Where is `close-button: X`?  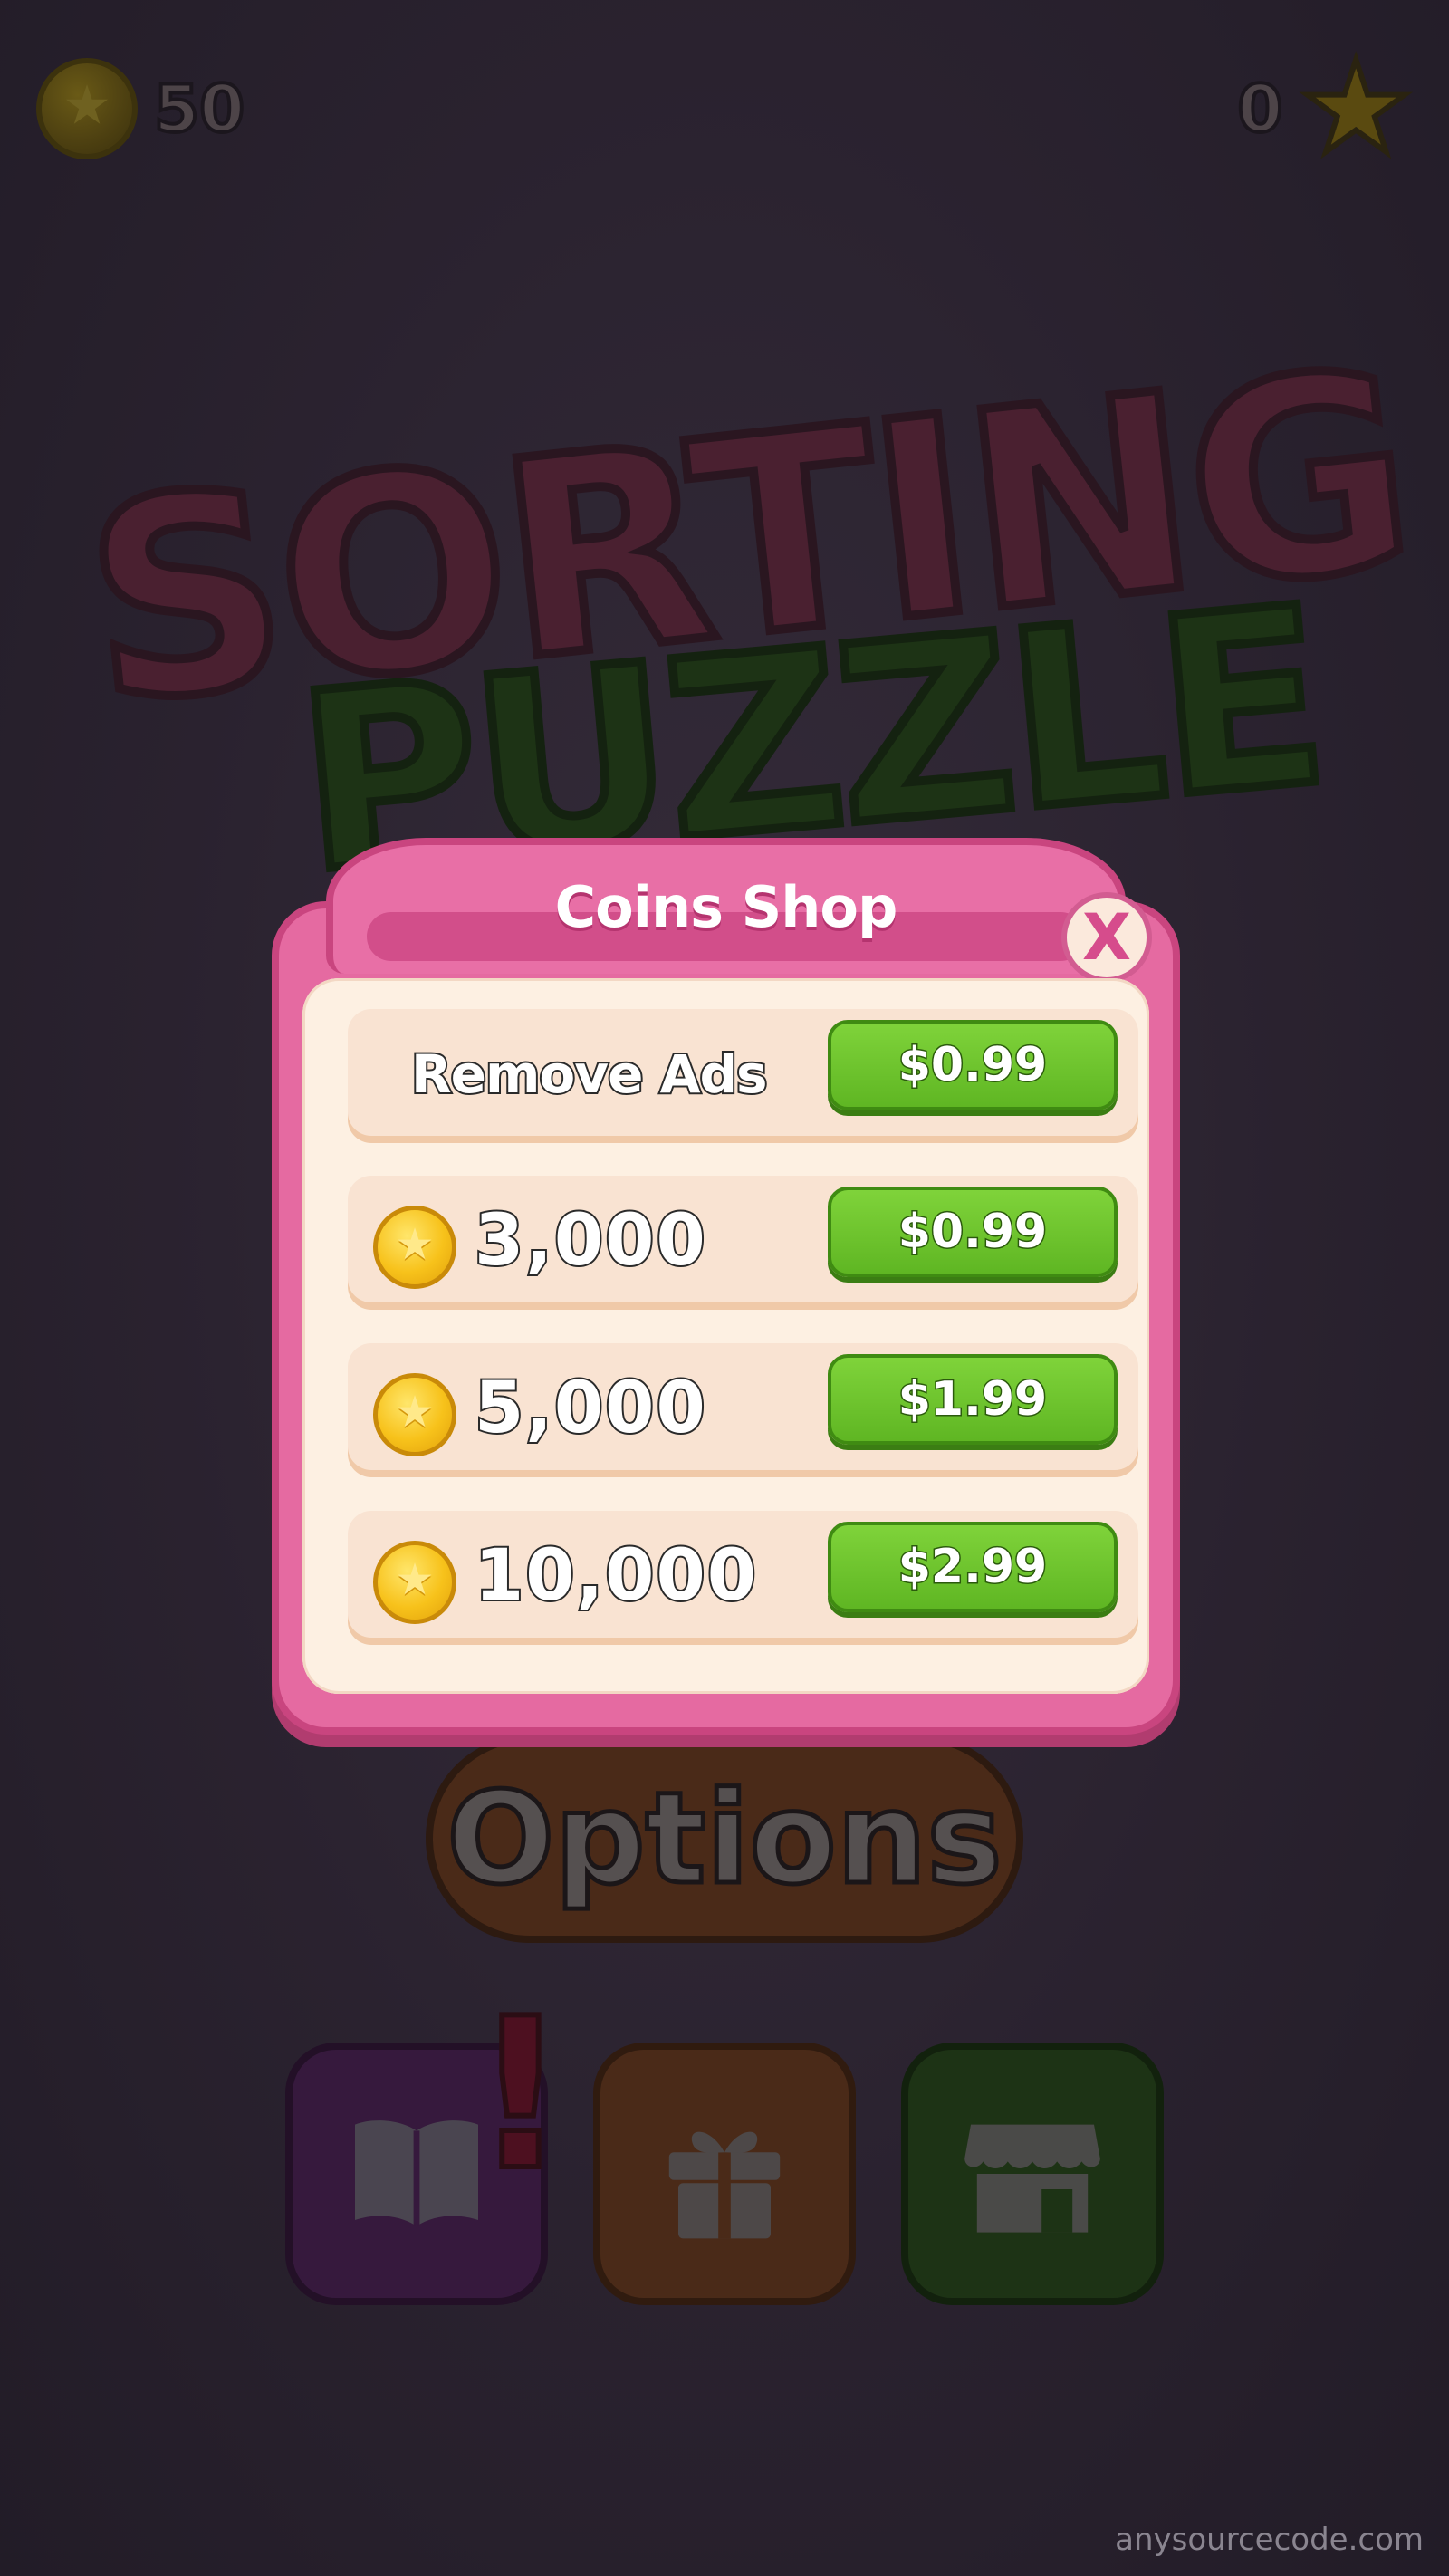 close-button: X is located at coordinates (1106, 937).